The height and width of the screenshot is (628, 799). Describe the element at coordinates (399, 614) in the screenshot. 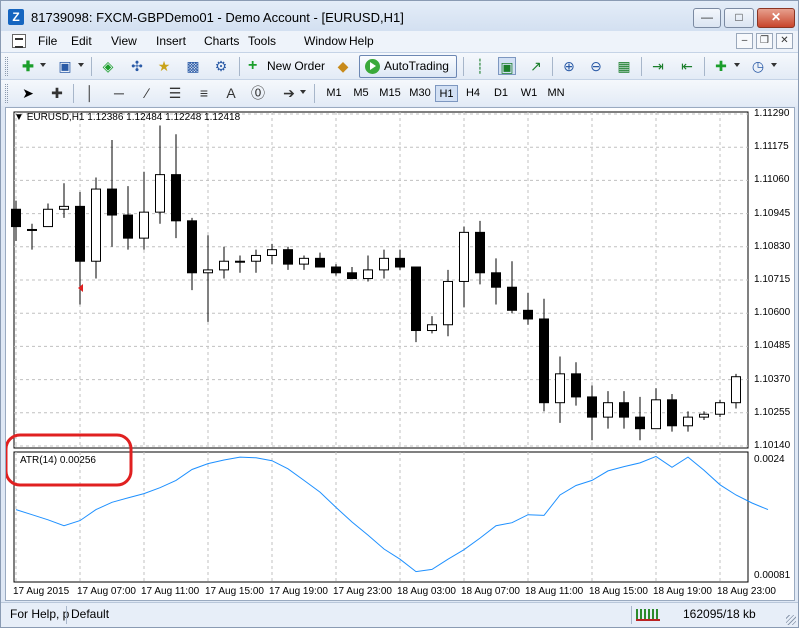

I see `status-bar: For Help, p Default 162095/18 kb` at that location.